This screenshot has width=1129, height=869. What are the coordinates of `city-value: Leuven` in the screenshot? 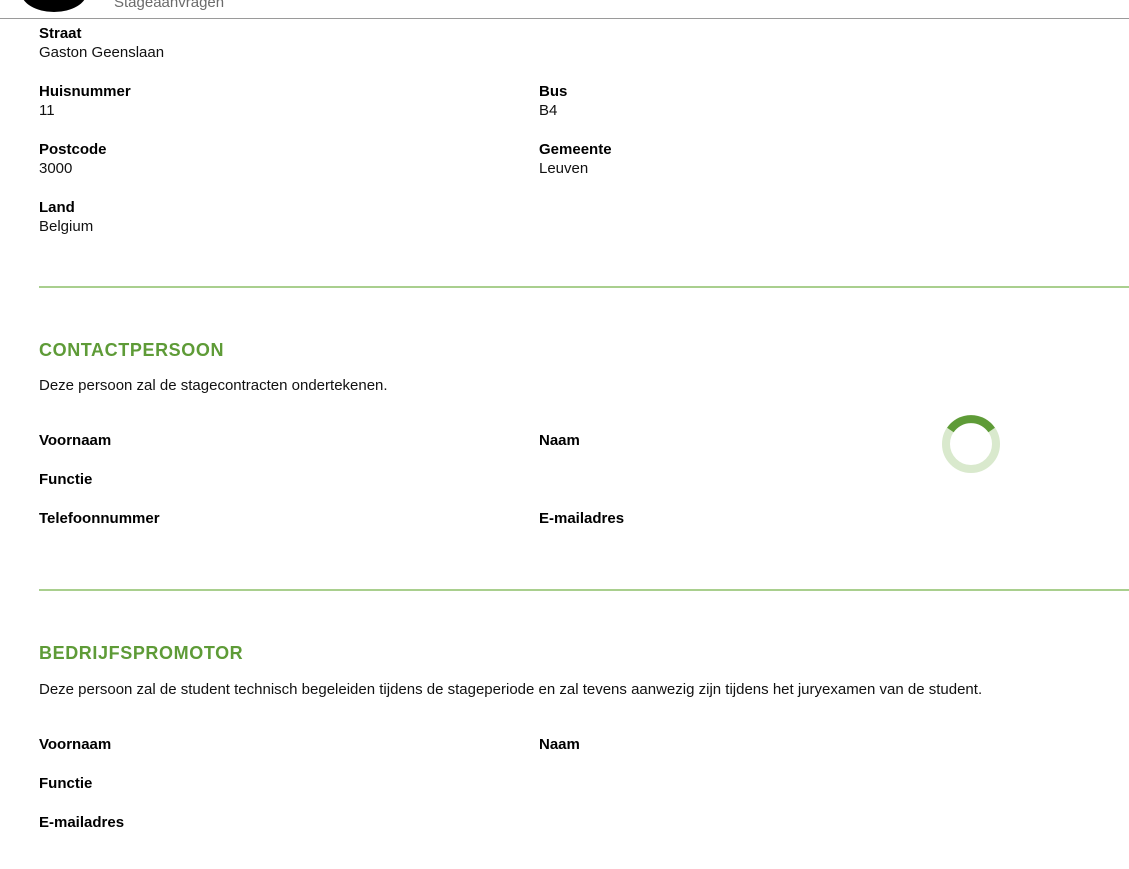 It's located at (564, 168).